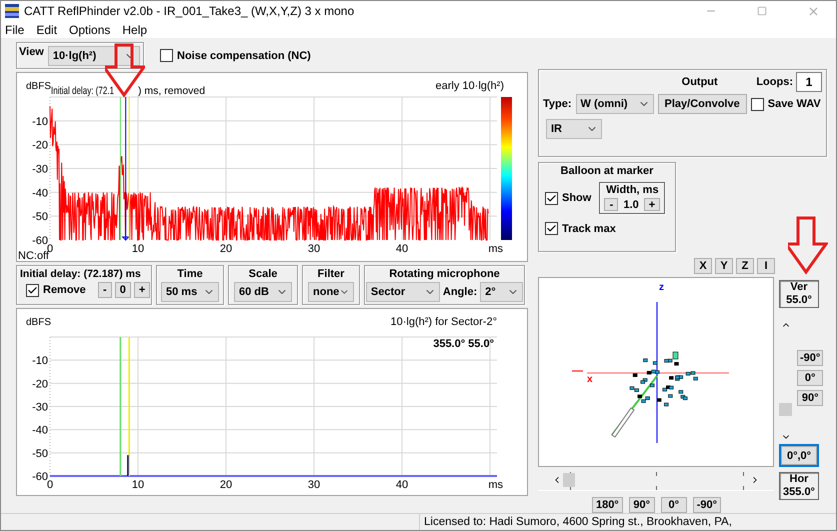 The image size is (837, 531). What do you see at coordinates (607, 505) in the screenshot?
I see `angle-button: 180°` at bounding box center [607, 505].